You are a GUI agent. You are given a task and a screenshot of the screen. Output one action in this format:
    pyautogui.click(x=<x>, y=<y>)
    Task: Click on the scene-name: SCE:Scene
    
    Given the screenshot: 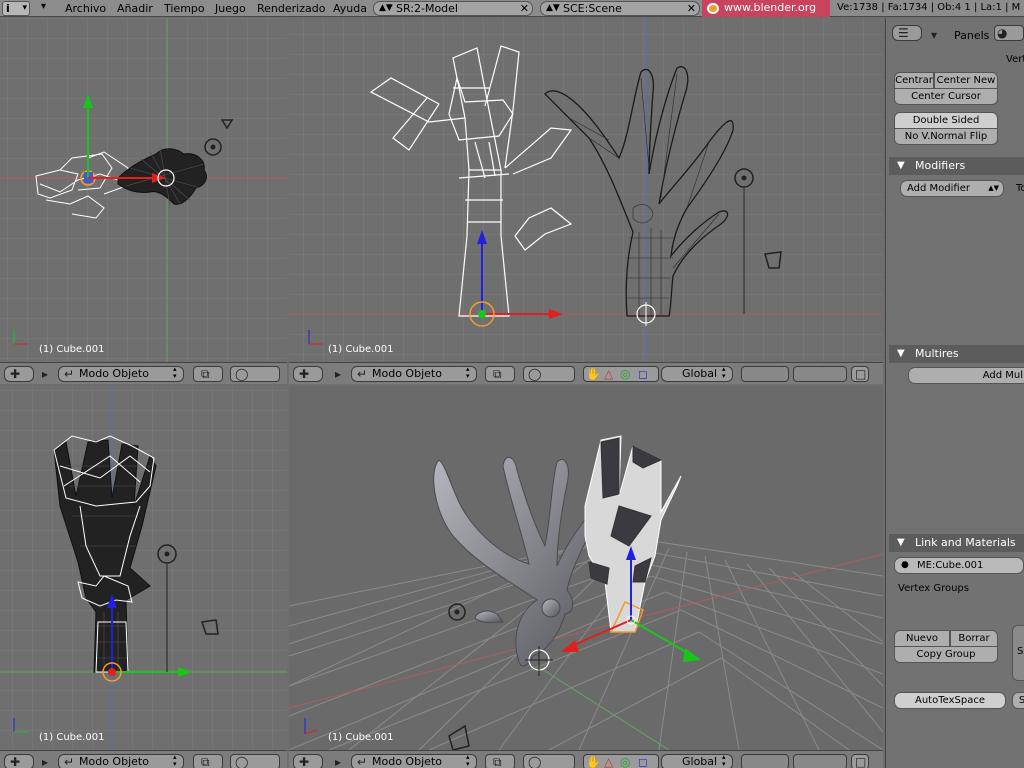 What is the action you would take?
    pyautogui.click(x=592, y=8)
    